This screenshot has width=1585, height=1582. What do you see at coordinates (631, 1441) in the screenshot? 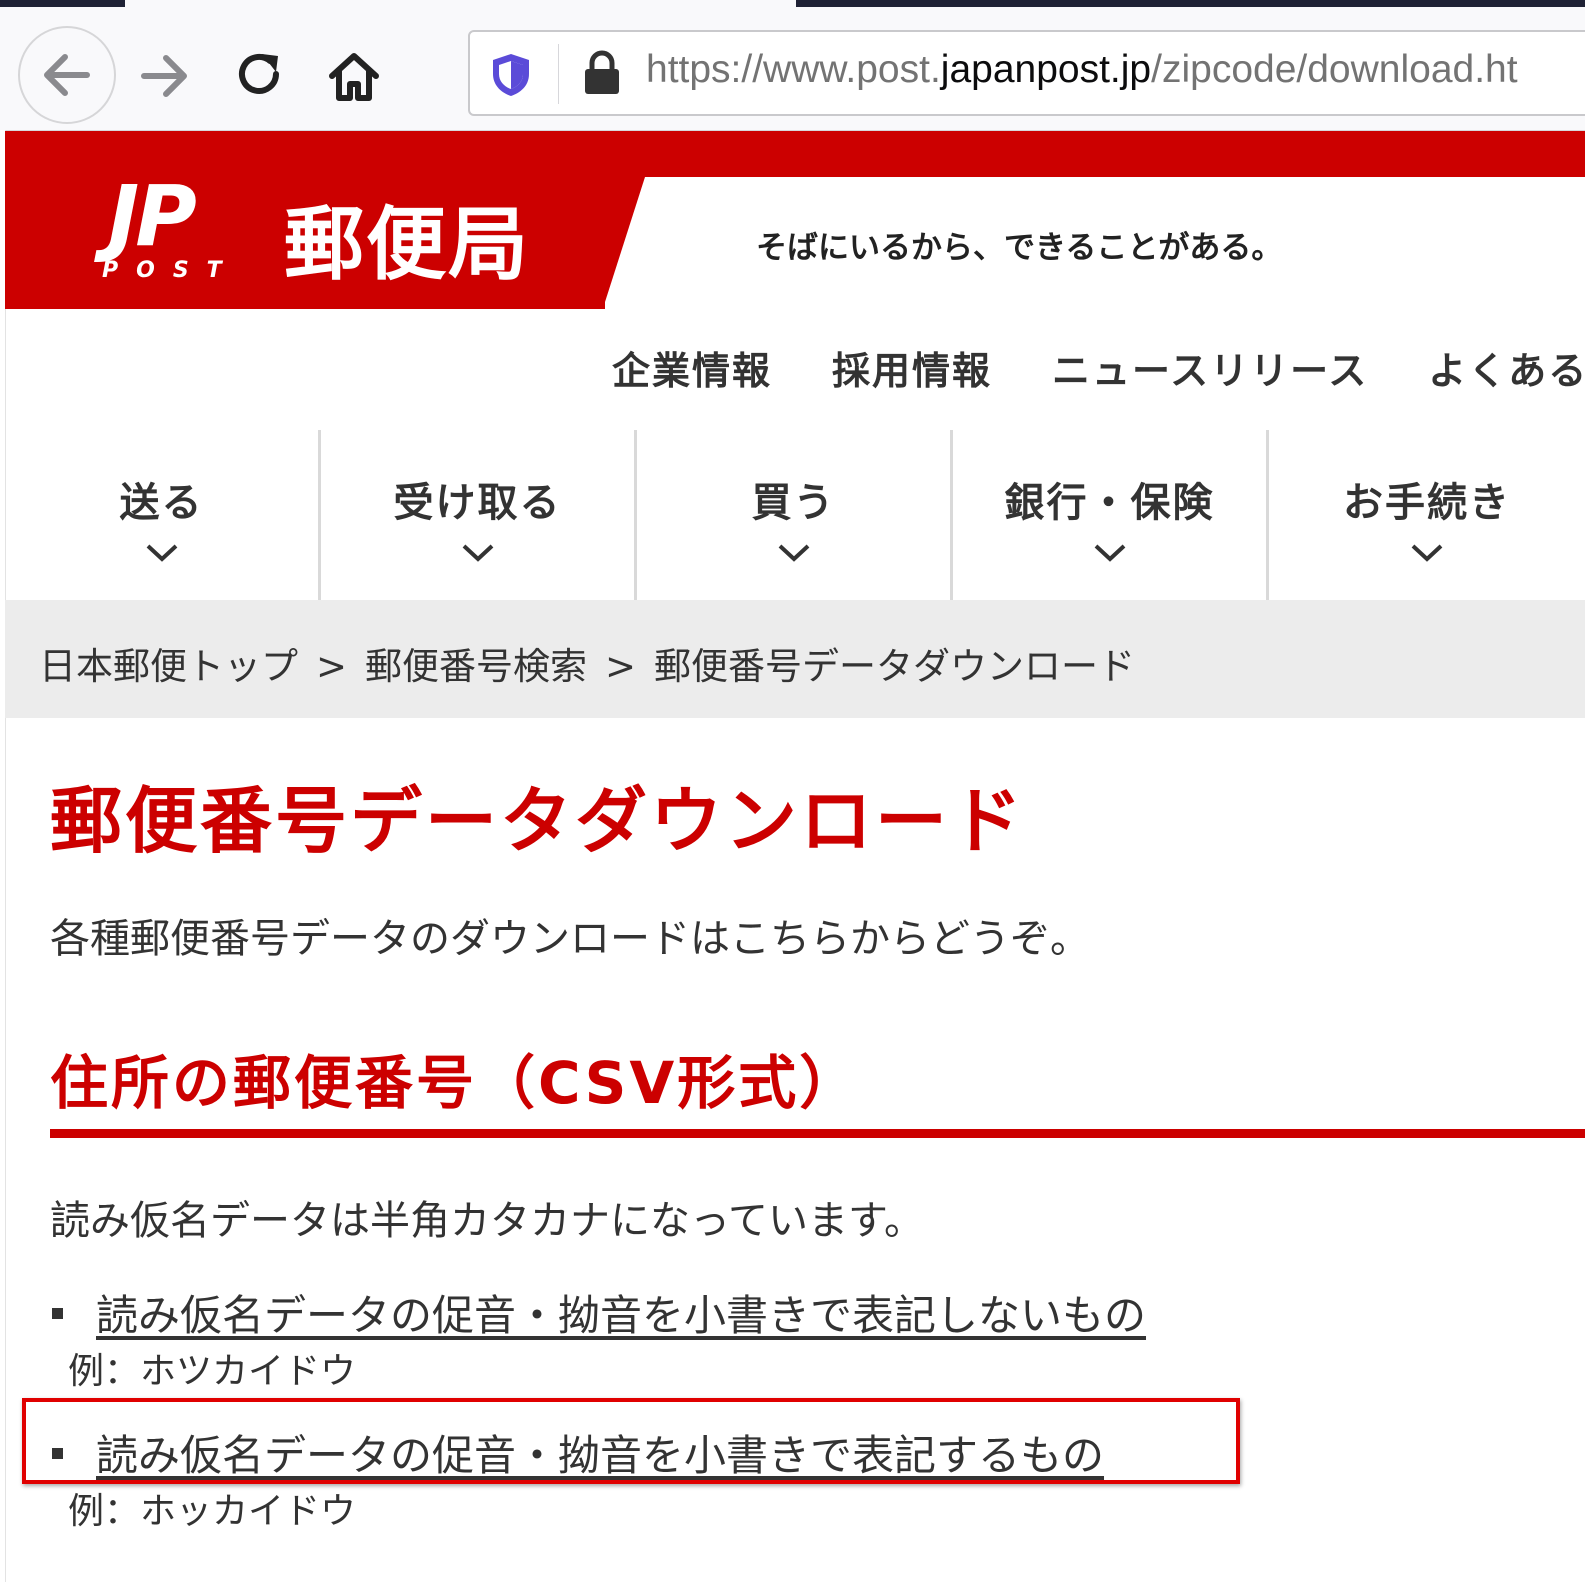
I see `highlight-box` at bounding box center [631, 1441].